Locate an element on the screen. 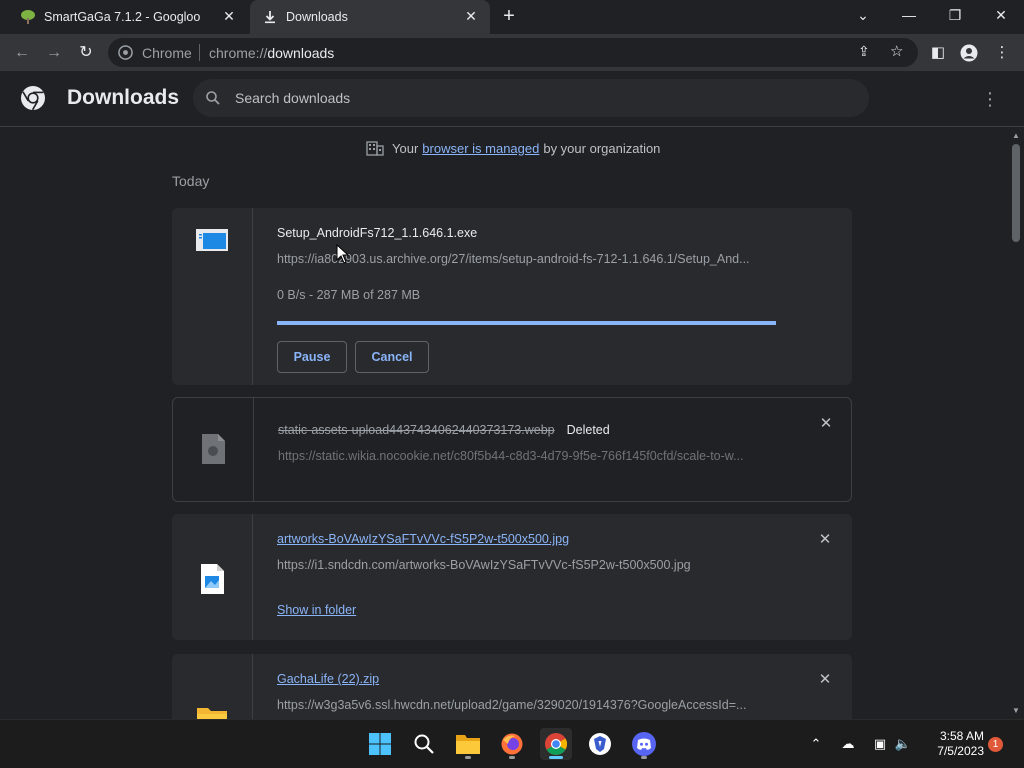 This screenshot has width=1024, height=768. browser-toolbar: ← → ↻ Chrome chrome://downloads ⇪ ☆ ◧ ⋮ is located at coordinates (512, 52).